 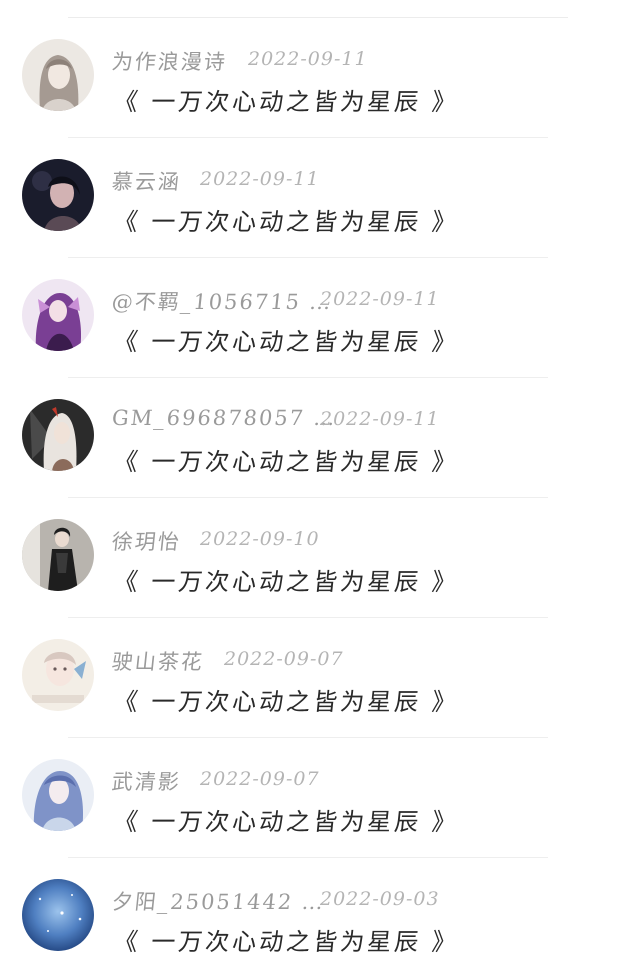 I want to click on avatar-black-outfit-girl-icon, so click(x=58, y=555).